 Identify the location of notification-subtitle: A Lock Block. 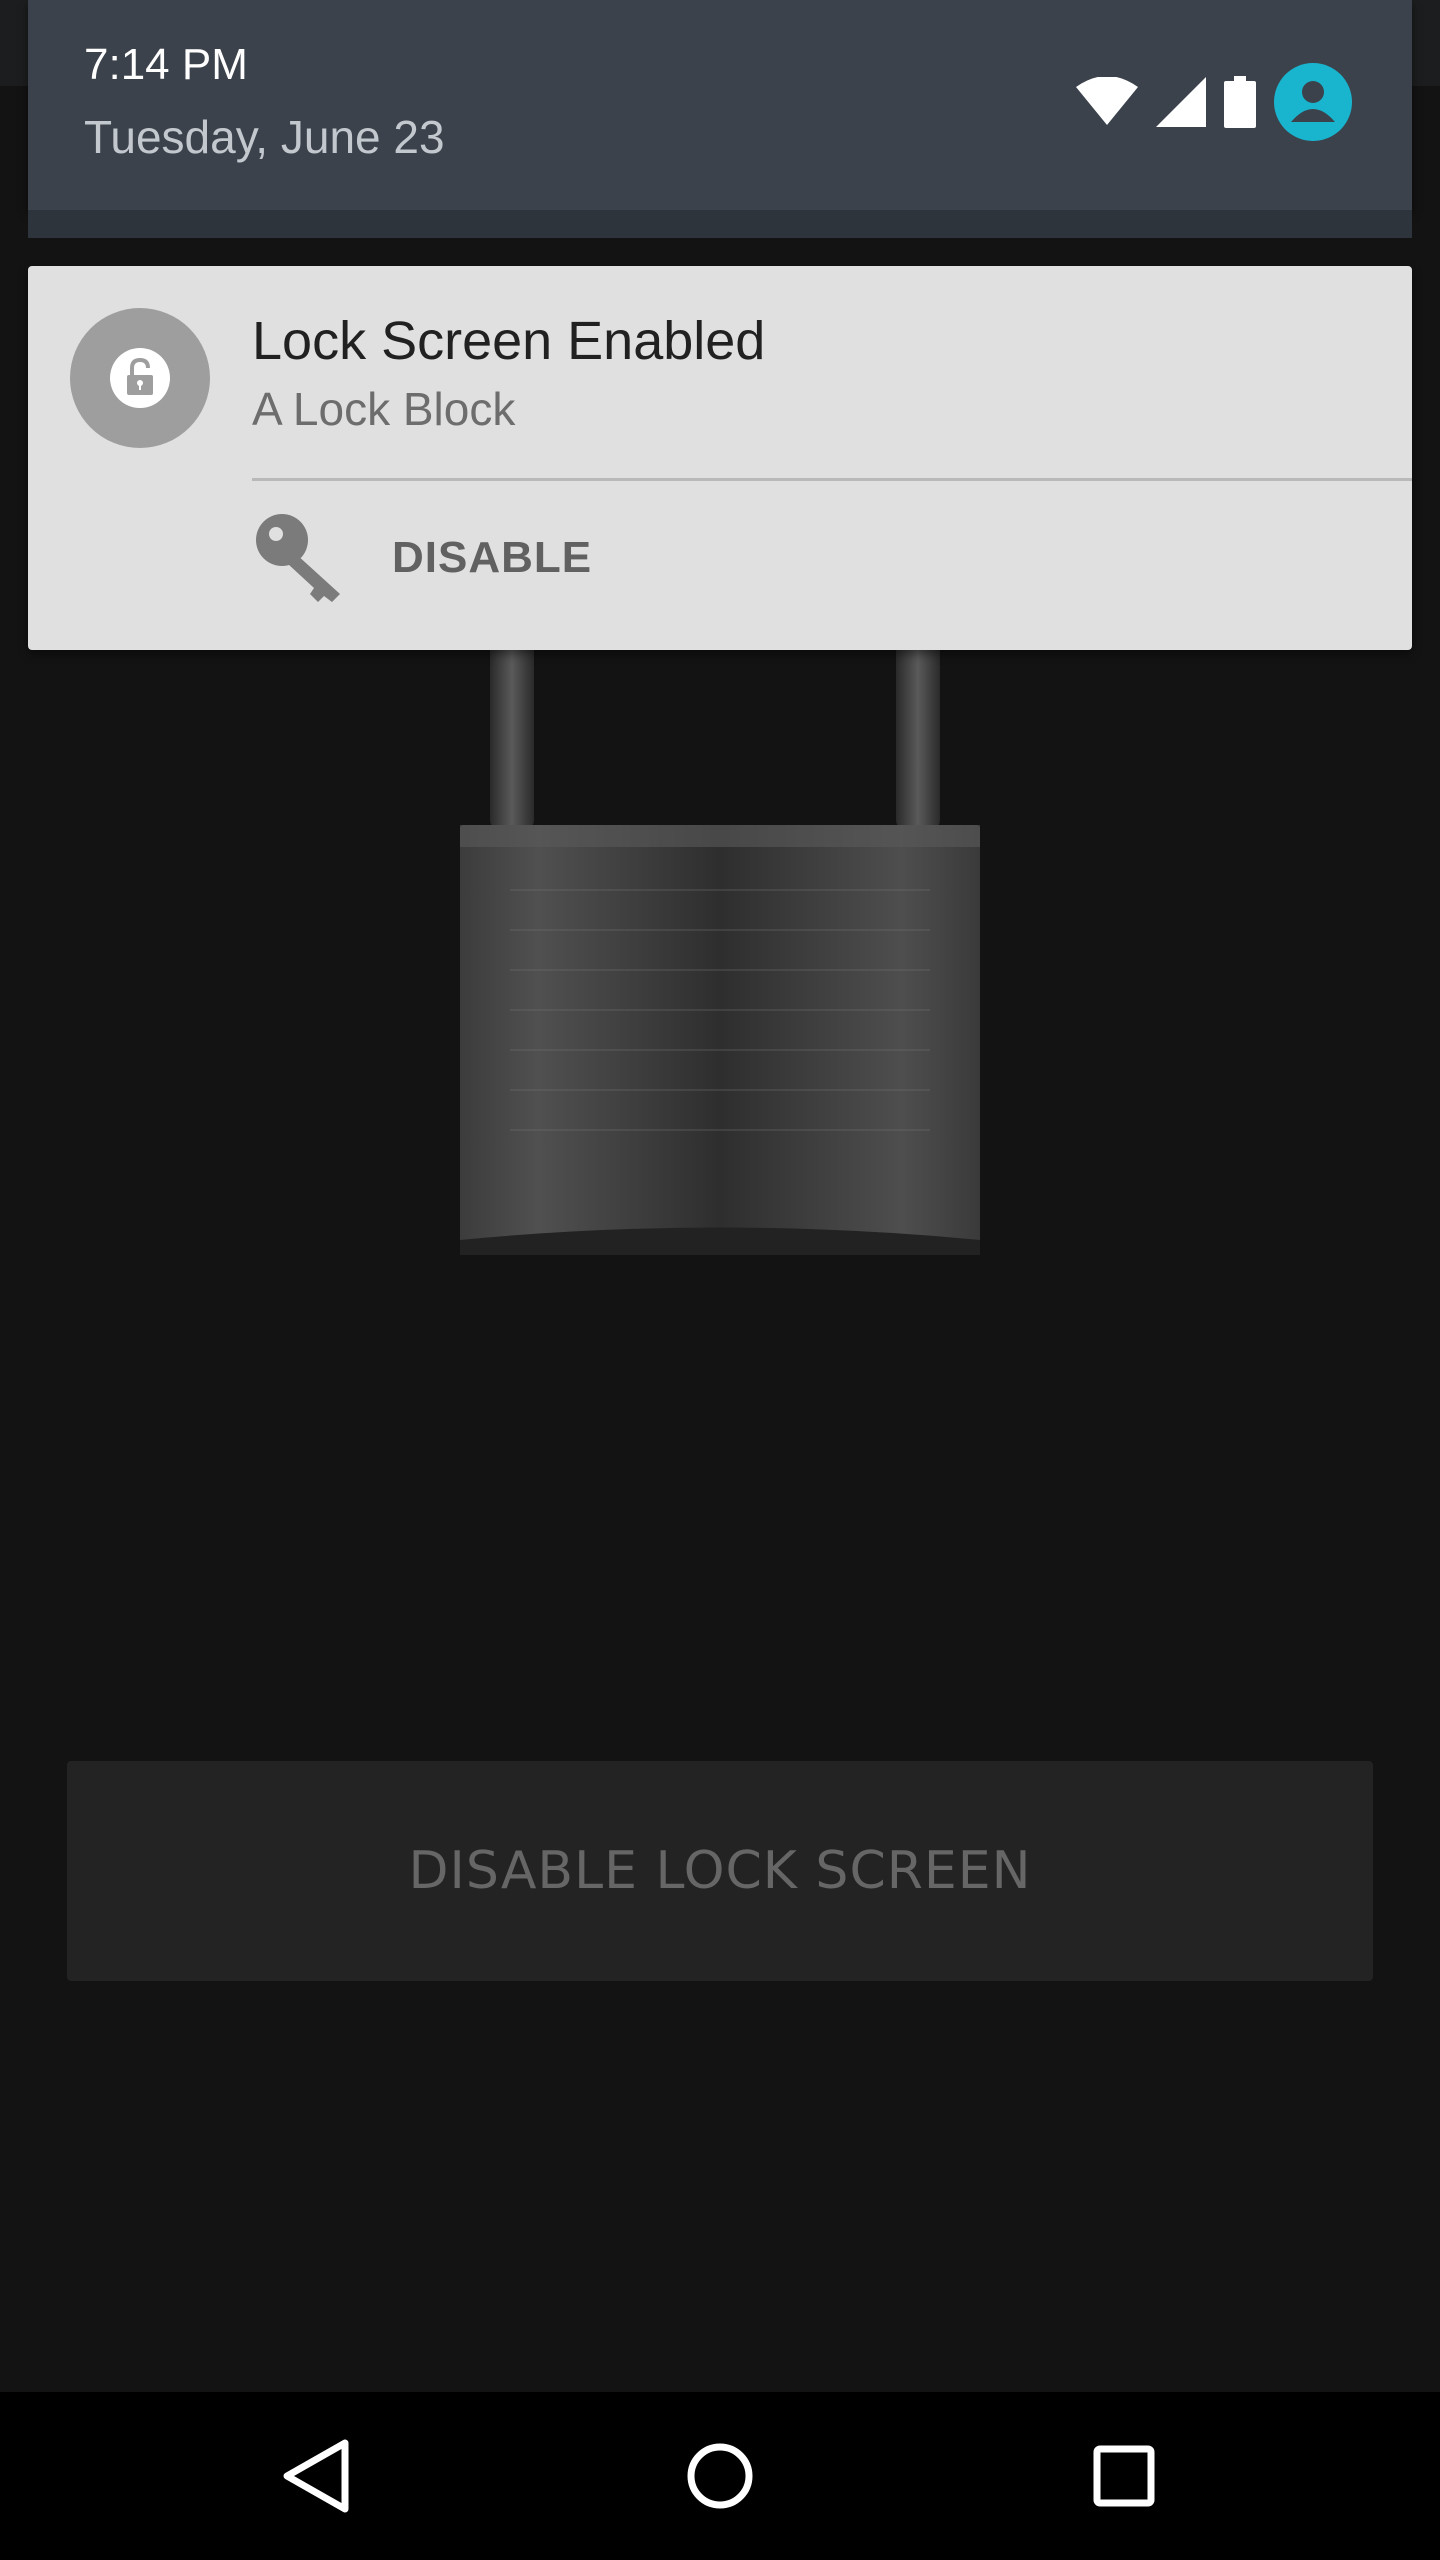
(384, 409).